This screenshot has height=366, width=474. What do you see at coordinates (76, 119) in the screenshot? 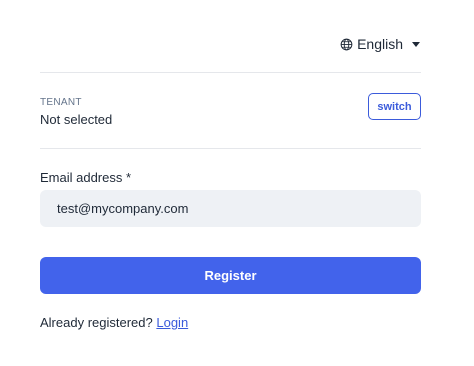
I see `tenant-value: Not selected` at bounding box center [76, 119].